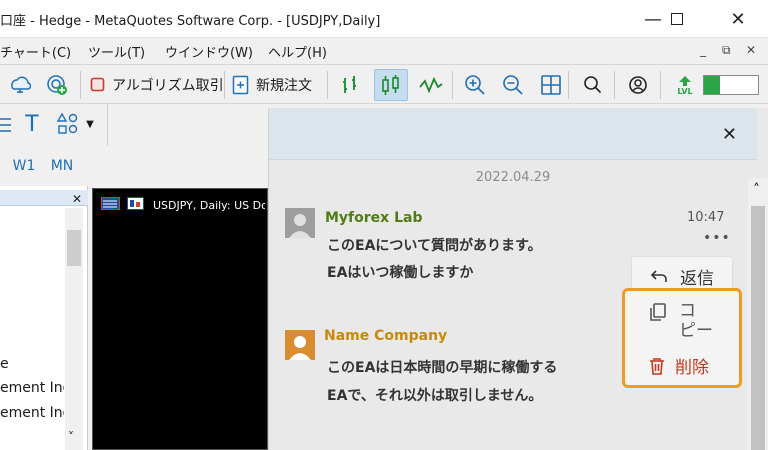 This screenshot has width=768, height=450. What do you see at coordinates (692, 368) in the screenshot?
I see `delete-label: 削除` at bounding box center [692, 368].